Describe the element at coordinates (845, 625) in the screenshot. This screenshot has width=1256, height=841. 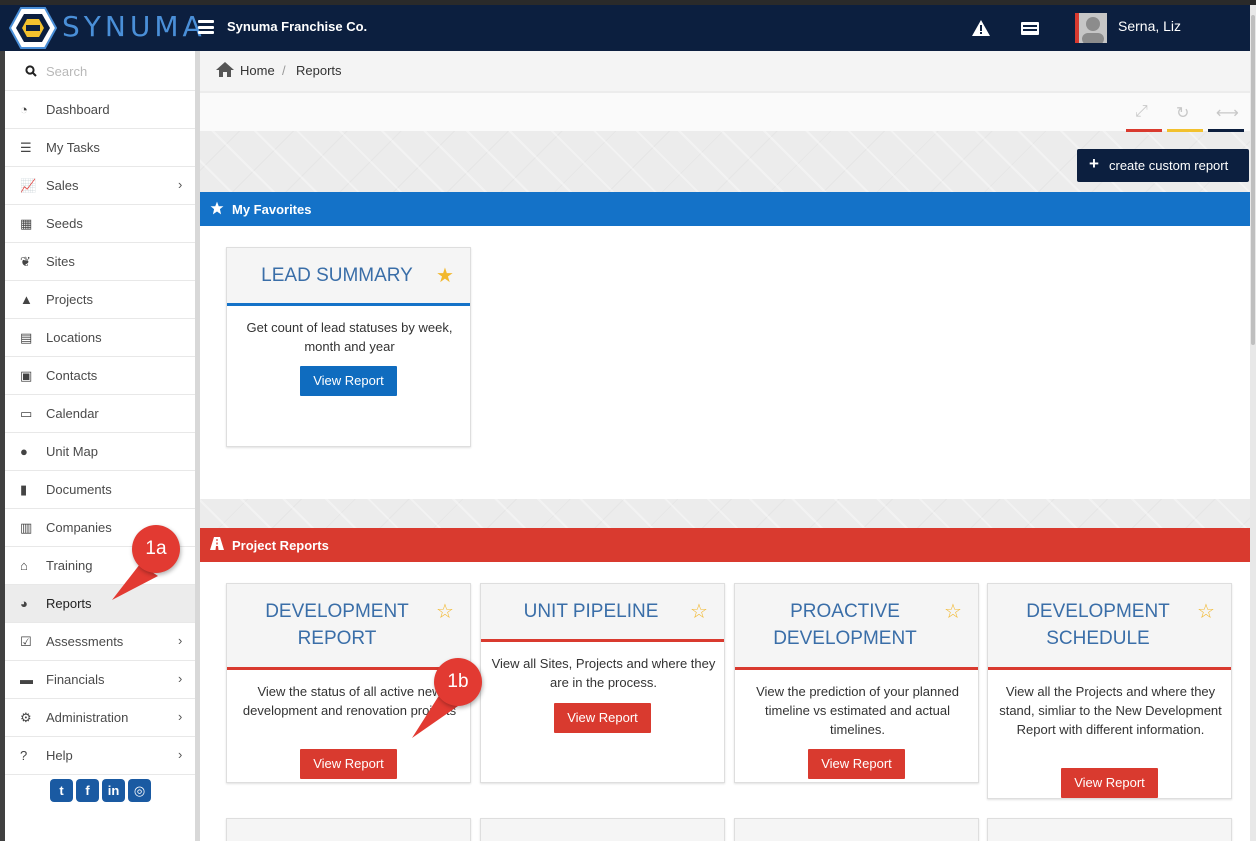
I see `card-title: PROACTIVE DEVELOPMENT` at that location.